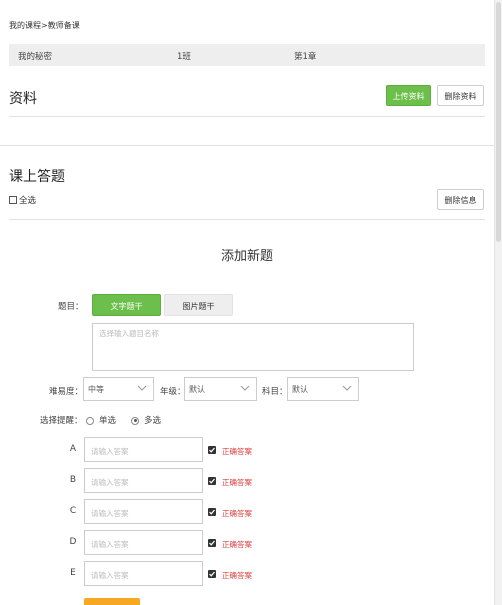 The height and width of the screenshot is (605, 502). I want to click on vertical-scrollbar, so click(498, 302).